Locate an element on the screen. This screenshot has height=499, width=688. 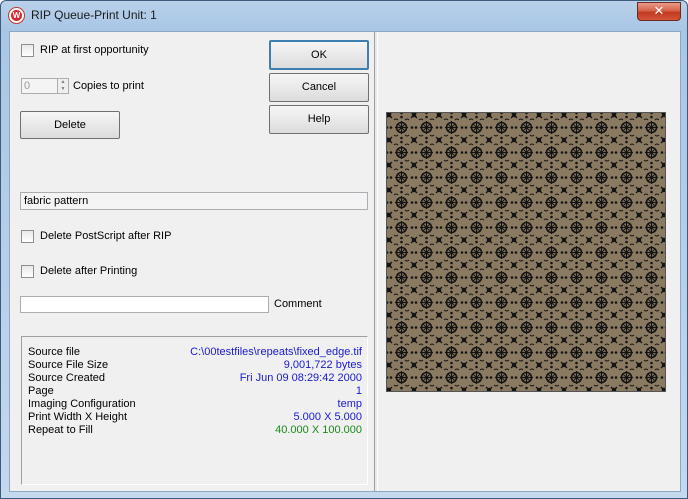
close-button: ✕ is located at coordinates (659, 11).